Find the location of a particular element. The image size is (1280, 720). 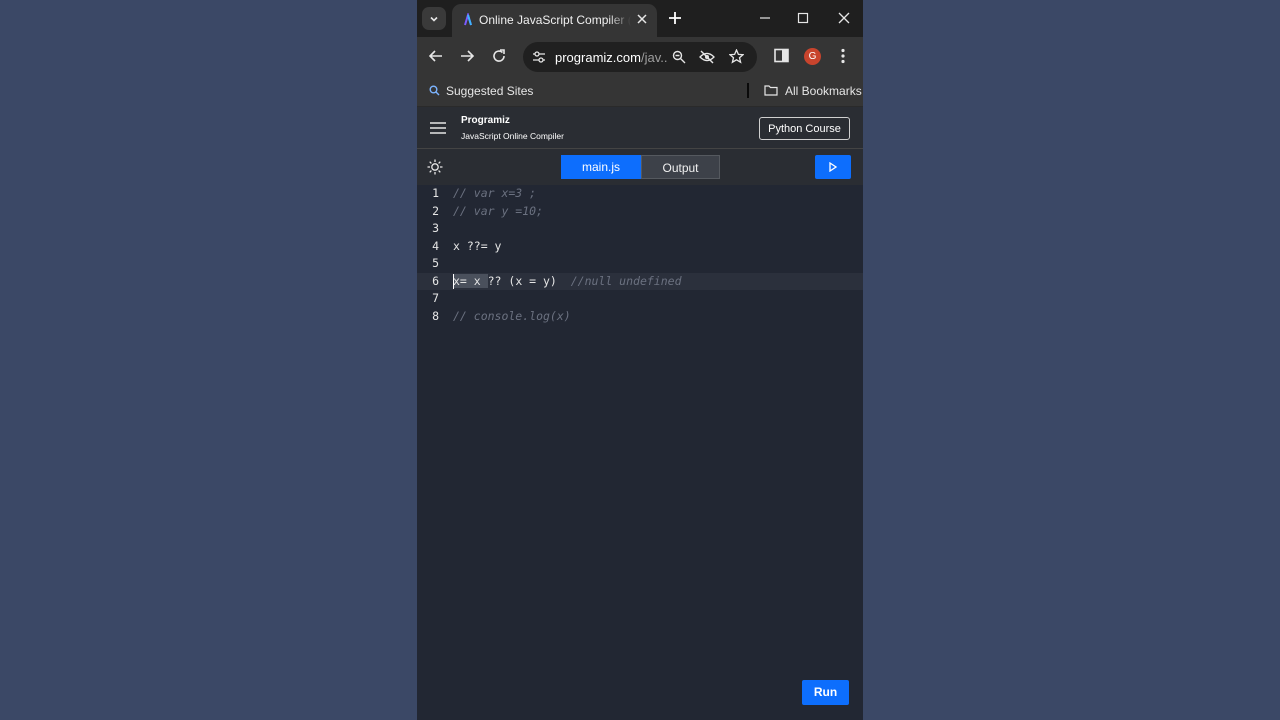

line-number: 2 is located at coordinates (435, 210).